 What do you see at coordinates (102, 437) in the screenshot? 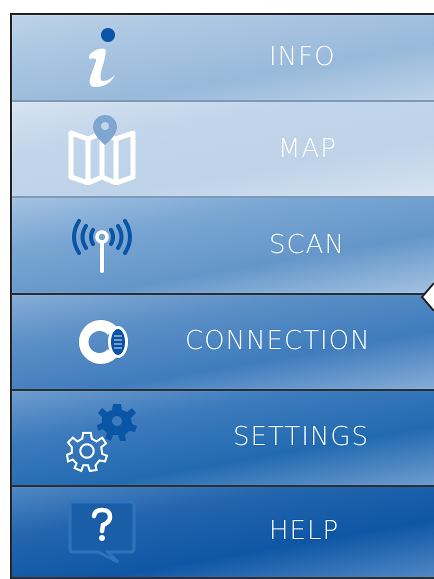
I see `gears-icon` at bounding box center [102, 437].